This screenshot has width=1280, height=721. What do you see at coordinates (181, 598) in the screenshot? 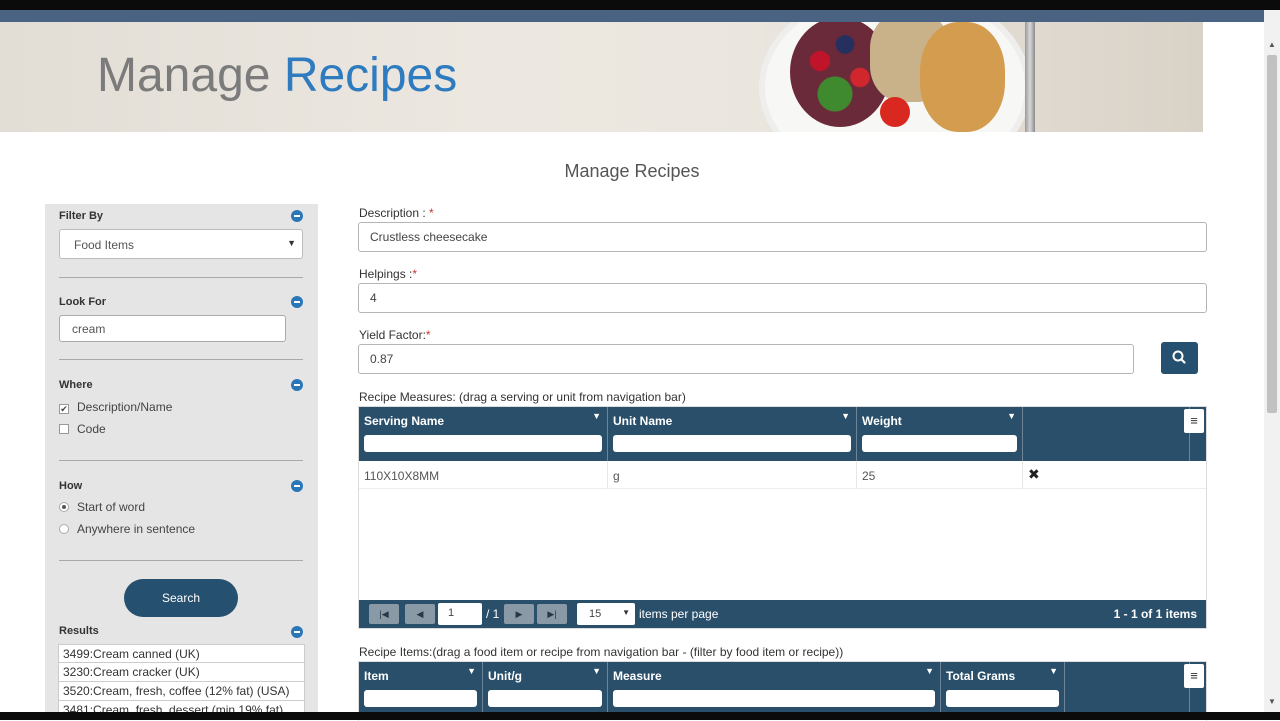
I see `search-button: Search` at bounding box center [181, 598].